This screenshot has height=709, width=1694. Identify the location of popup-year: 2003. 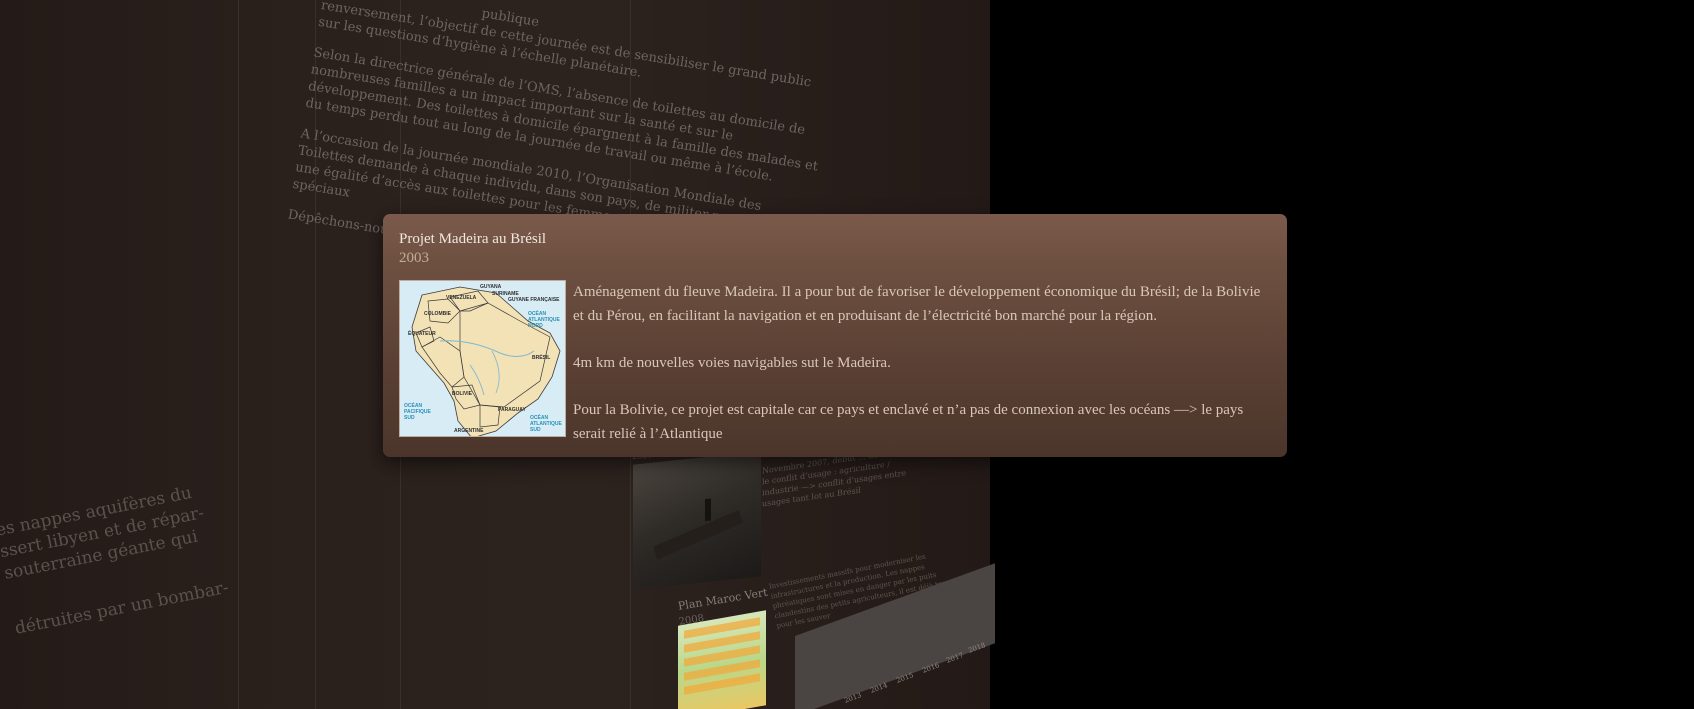
(414, 258).